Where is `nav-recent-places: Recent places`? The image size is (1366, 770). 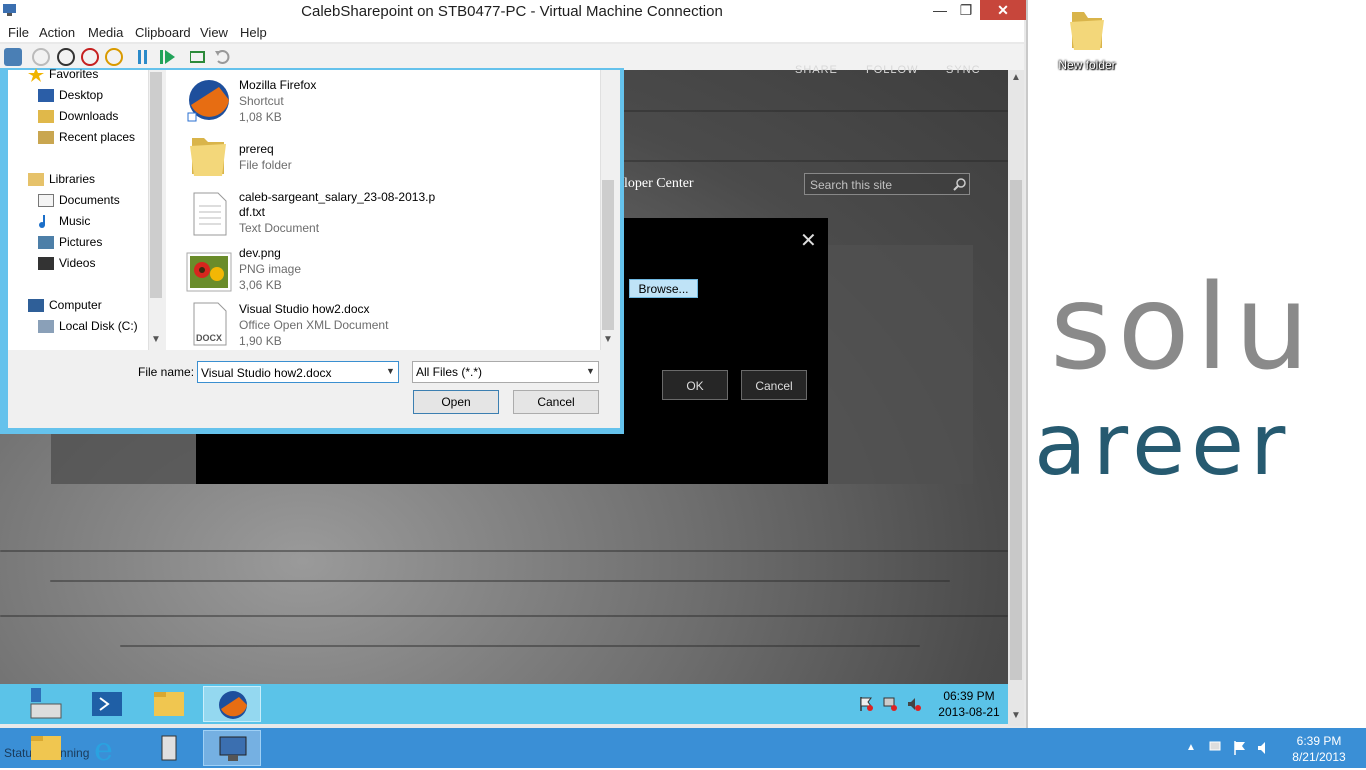 nav-recent-places: Recent places is located at coordinates (97, 137).